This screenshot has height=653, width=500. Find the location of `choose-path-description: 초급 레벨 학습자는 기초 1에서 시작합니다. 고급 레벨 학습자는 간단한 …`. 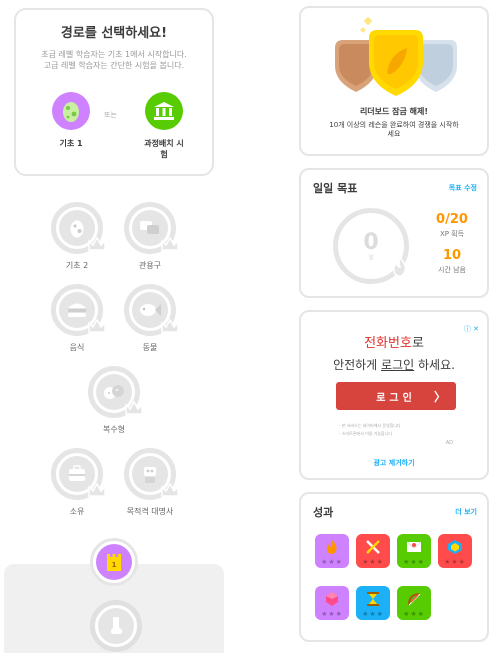

choose-path-description: 초급 레벨 학습자는 기초 1에서 시작합니다. 고급 레벨 학습자는 간단한 … is located at coordinates (114, 60).